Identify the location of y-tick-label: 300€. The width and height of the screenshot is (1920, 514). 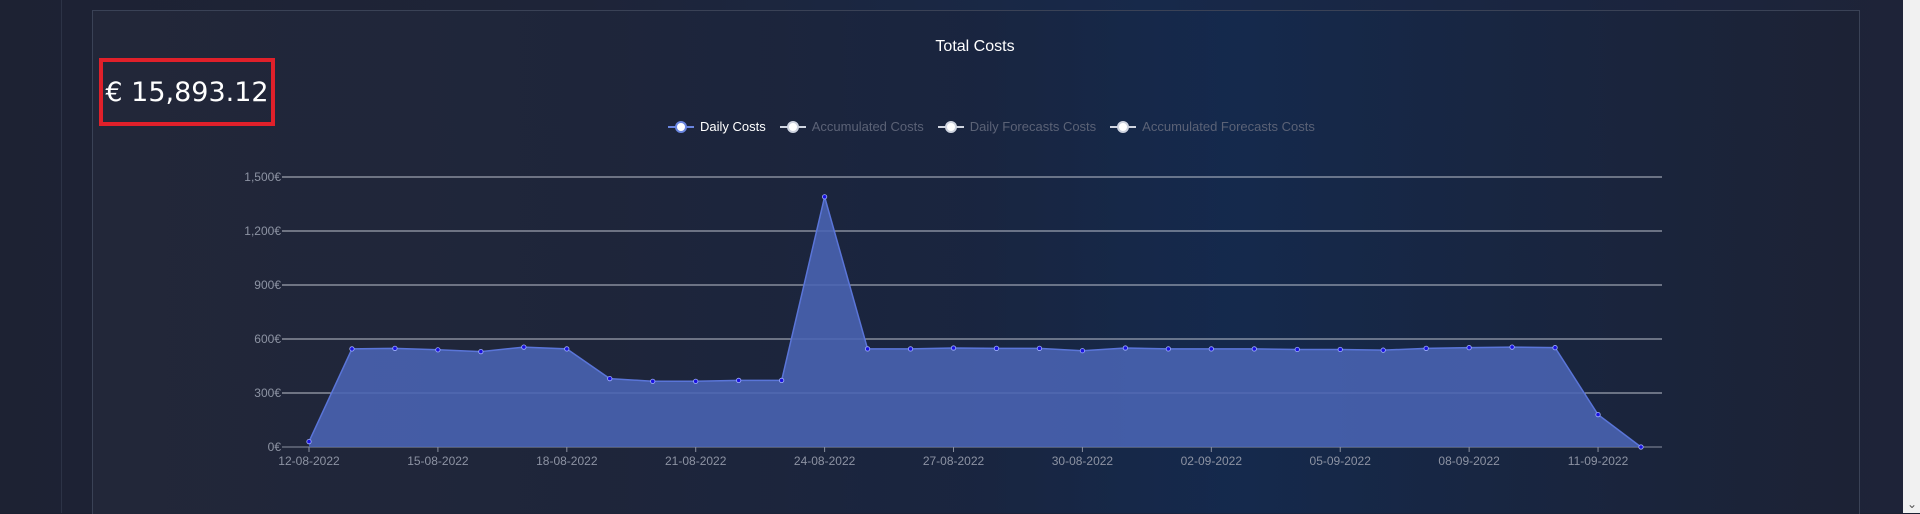
(267, 393).